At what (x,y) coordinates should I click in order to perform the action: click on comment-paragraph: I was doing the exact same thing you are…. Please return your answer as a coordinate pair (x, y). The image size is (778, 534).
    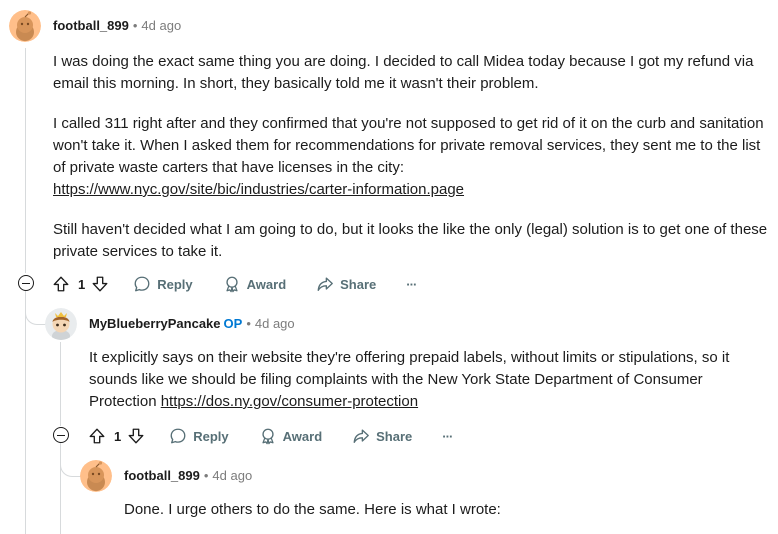
    Looking at the image, I should click on (403, 72).